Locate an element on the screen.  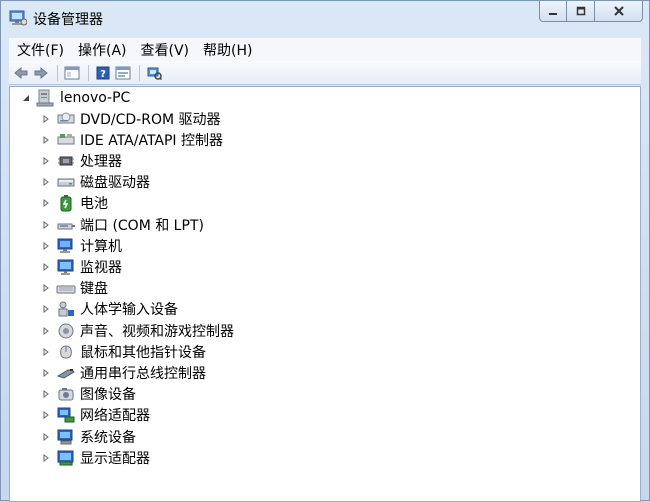
tree-item-label: 网络适配器 is located at coordinates (115, 416).